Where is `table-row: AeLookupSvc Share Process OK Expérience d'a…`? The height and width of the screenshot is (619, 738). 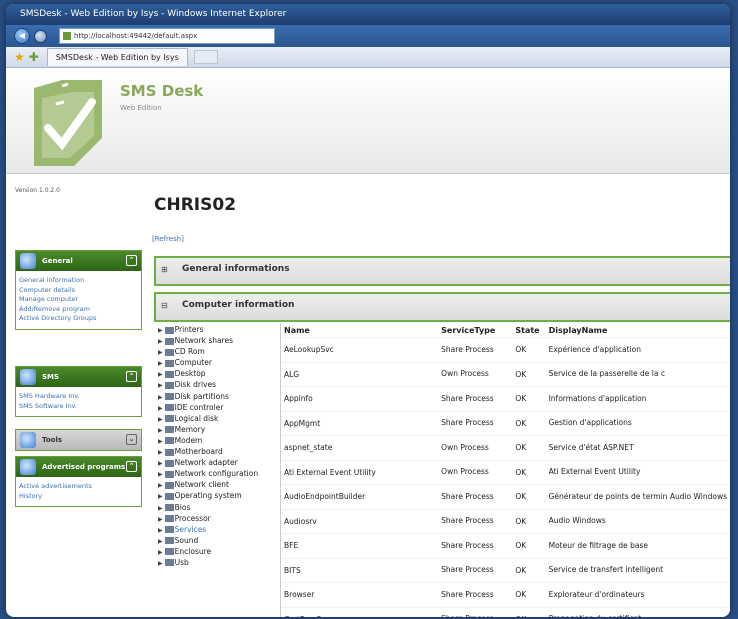
table-row: AeLookupSvc Share Process OK Expérience d'a… is located at coordinates (505, 349).